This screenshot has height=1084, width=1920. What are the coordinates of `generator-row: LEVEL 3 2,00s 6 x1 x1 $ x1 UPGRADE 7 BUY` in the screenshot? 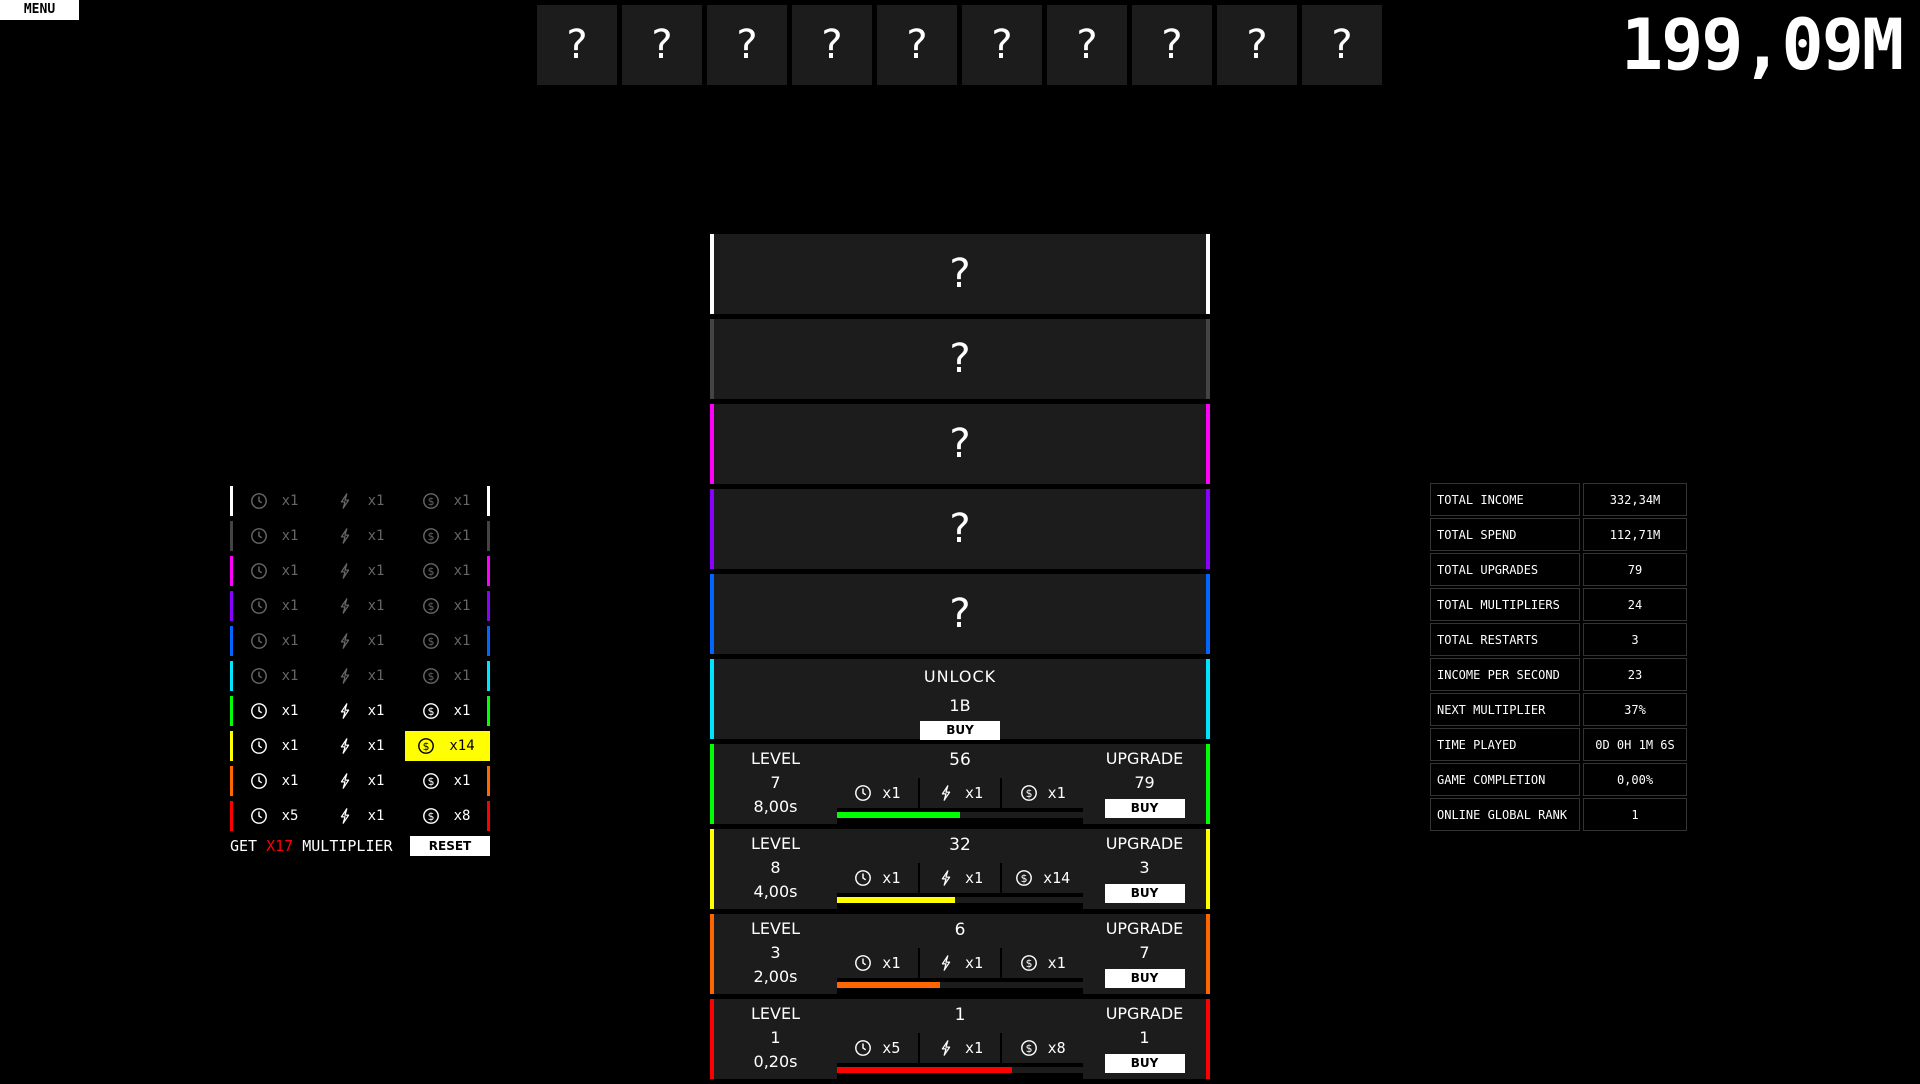 It's located at (960, 954).